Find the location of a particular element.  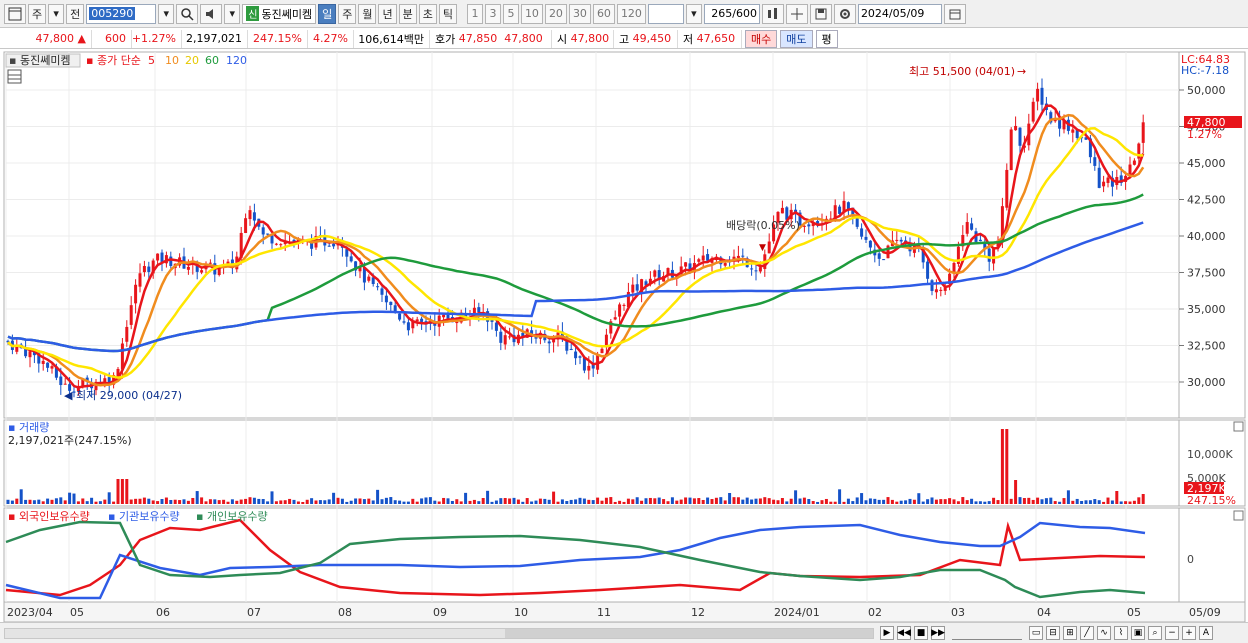

sell-button: 매도 is located at coordinates (796, 38).